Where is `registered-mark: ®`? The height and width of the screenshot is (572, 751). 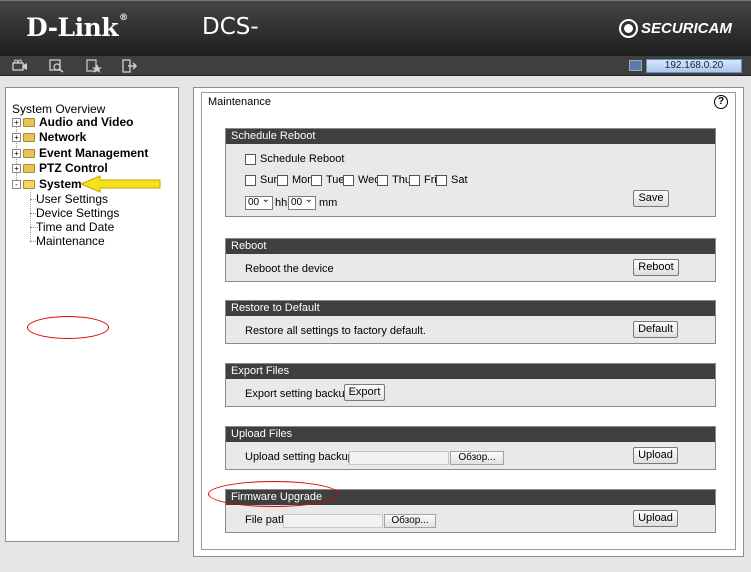 registered-mark: ® is located at coordinates (123, 18).